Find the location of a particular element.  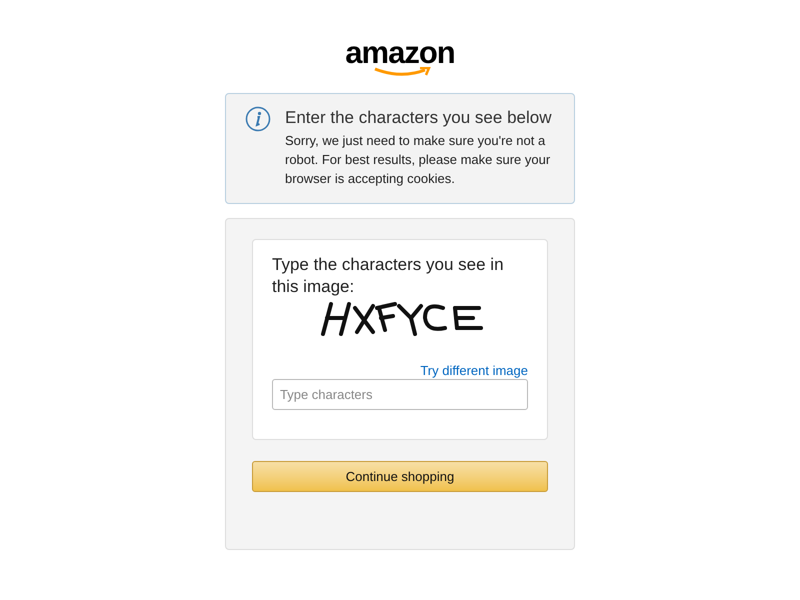

characters-input: Type characters is located at coordinates (400, 394).